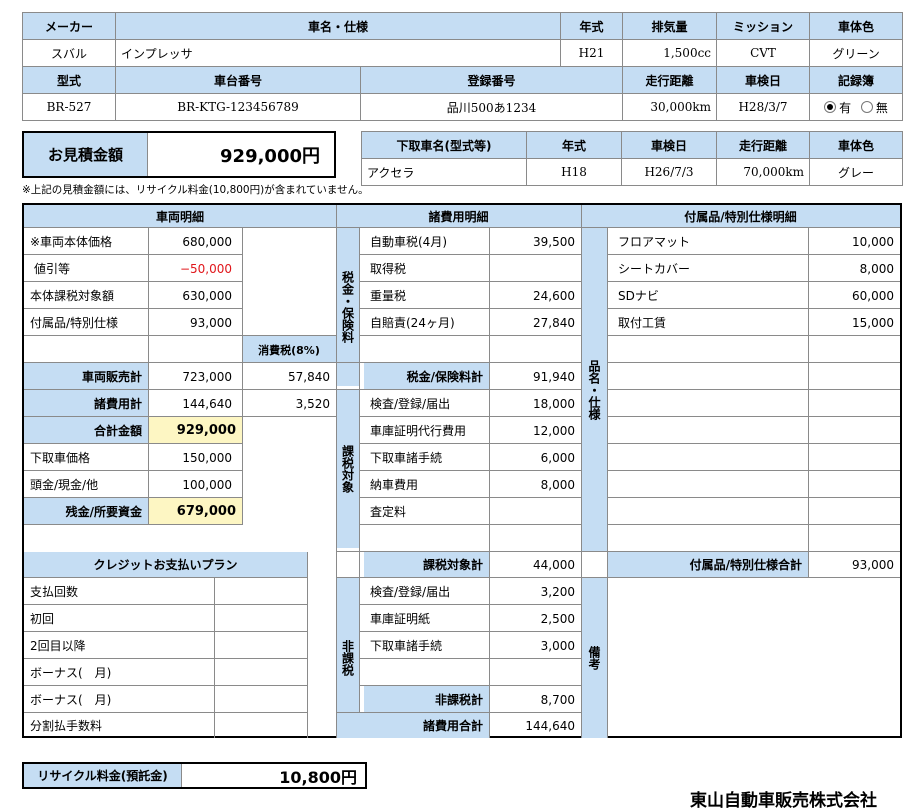  What do you see at coordinates (654, 269) in the screenshot?
I see `option-row-label: シートカバー` at bounding box center [654, 269].